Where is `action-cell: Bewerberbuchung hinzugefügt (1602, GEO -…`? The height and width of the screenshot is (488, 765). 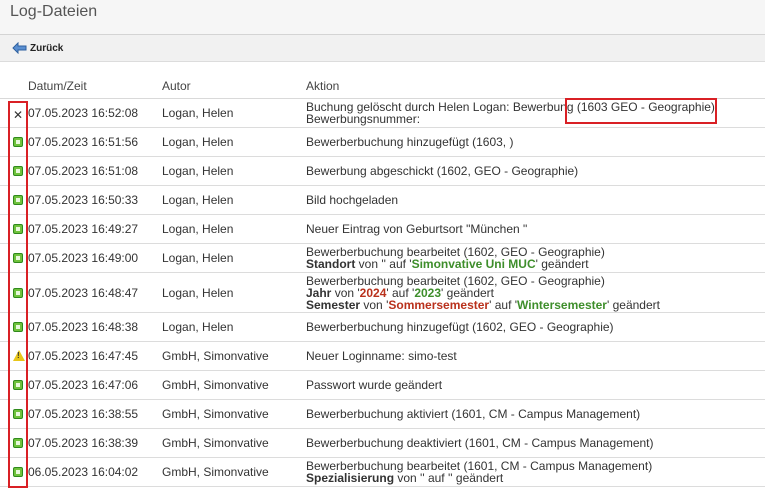
action-cell: Bewerberbuchung hinzugefügt (1602, GEO -… is located at coordinates (535, 327).